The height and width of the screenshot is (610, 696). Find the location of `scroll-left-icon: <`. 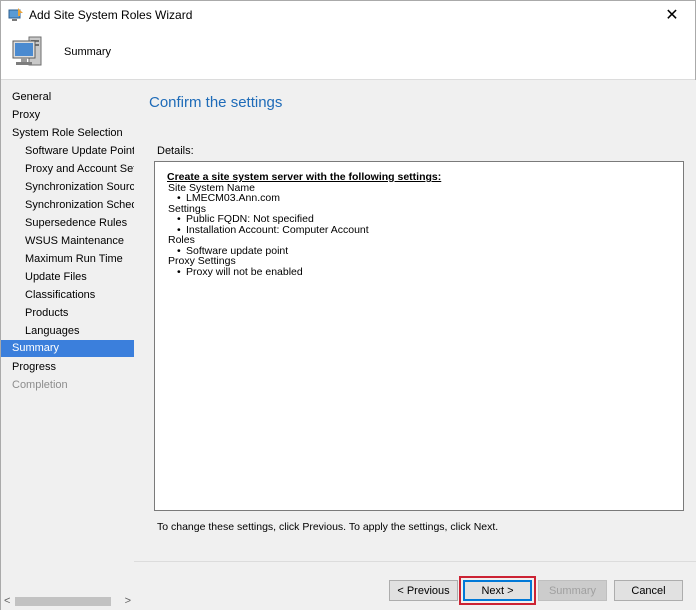

scroll-left-icon: < is located at coordinates (7, 601).